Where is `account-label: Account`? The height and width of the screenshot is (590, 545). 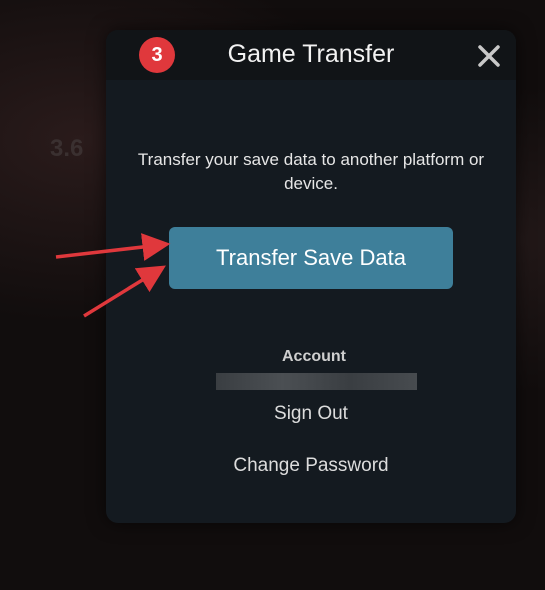 account-label: Account is located at coordinates (314, 356).